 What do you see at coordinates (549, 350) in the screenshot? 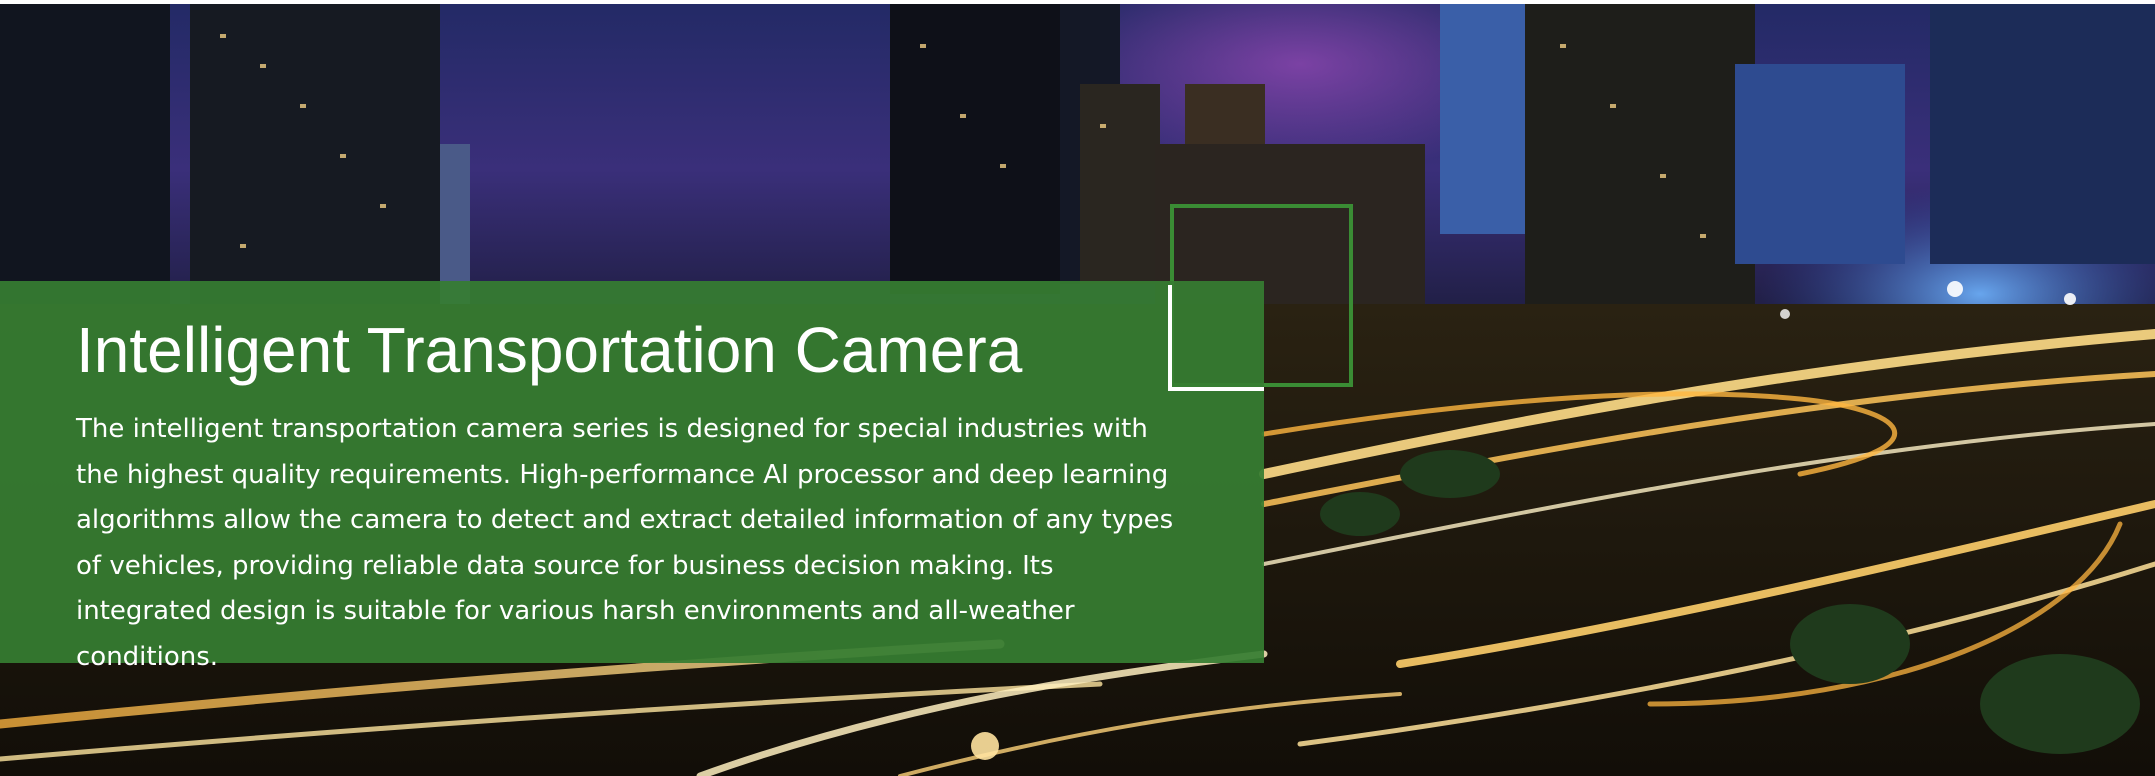
I see `page-title: Intelligent Transportation Camera` at bounding box center [549, 350].